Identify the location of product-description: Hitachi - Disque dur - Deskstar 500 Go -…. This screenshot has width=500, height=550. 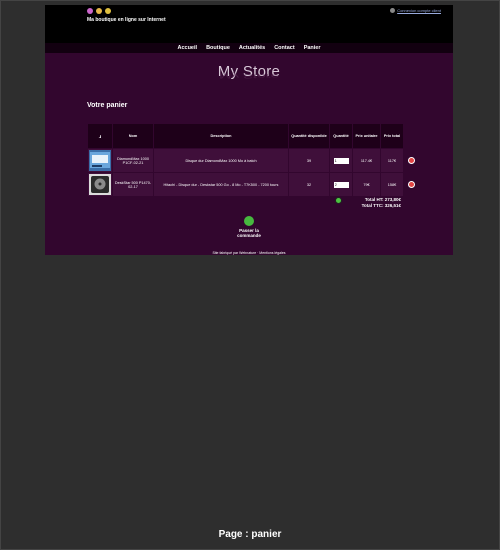
(221, 184).